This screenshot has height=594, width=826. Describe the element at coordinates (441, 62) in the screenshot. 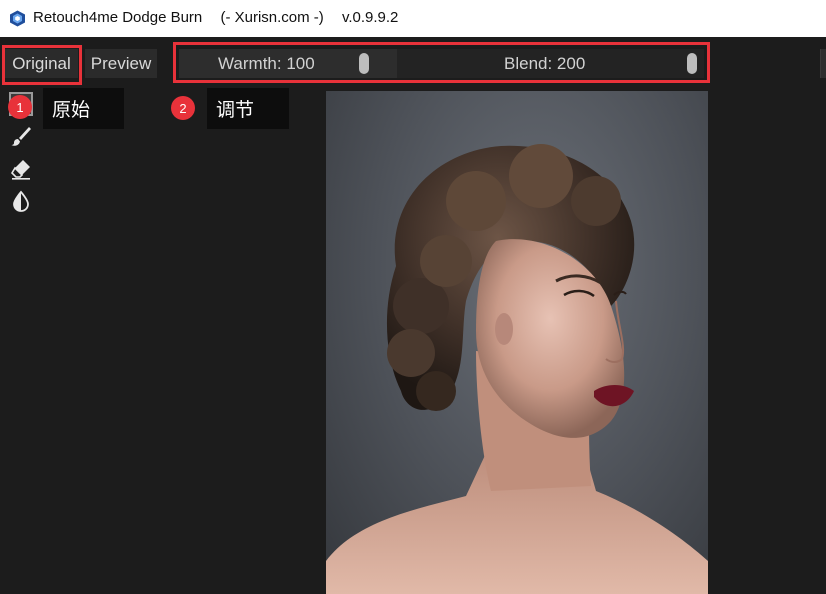

I see `sliders-highlight-box` at that location.